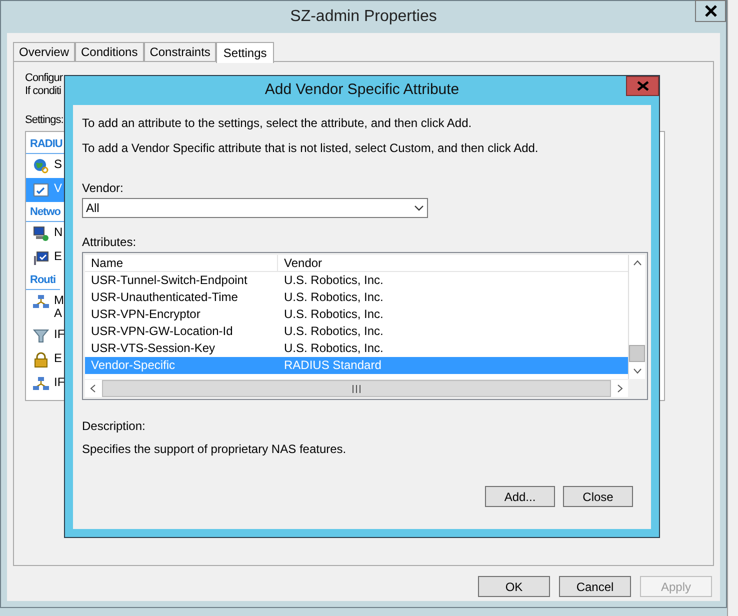 The height and width of the screenshot is (616, 738). What do you see at coordinates (58, 188) in the screenshot?
I see `tree-item-label: V` at bounding box center [58, 188].